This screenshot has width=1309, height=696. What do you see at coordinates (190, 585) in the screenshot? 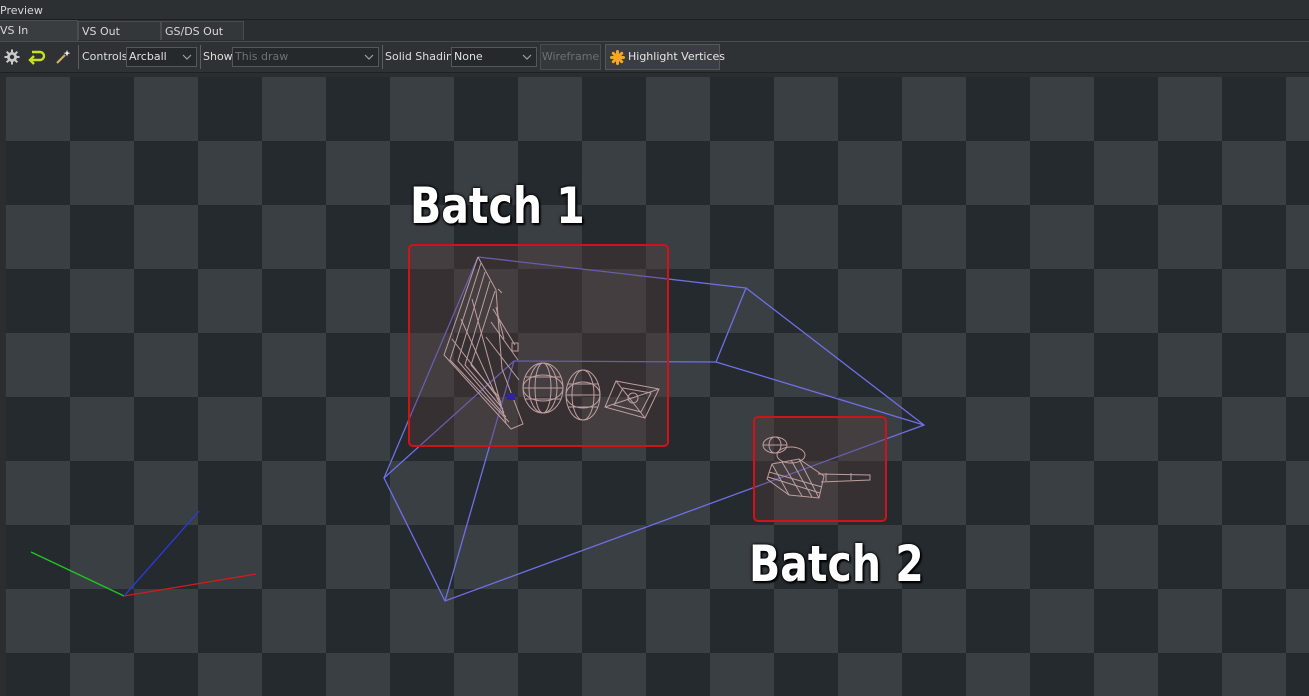
I see `x-axis-line` at bounding box center [190, 585].